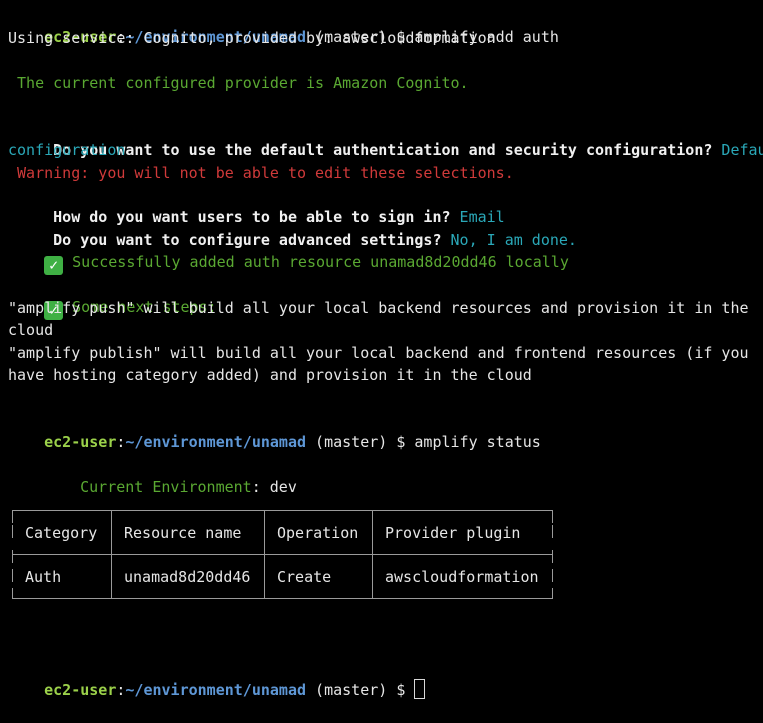 This screenshot has height=723, width=763. I want to click on push-hint-continuation: cloud, so click(31, 330).